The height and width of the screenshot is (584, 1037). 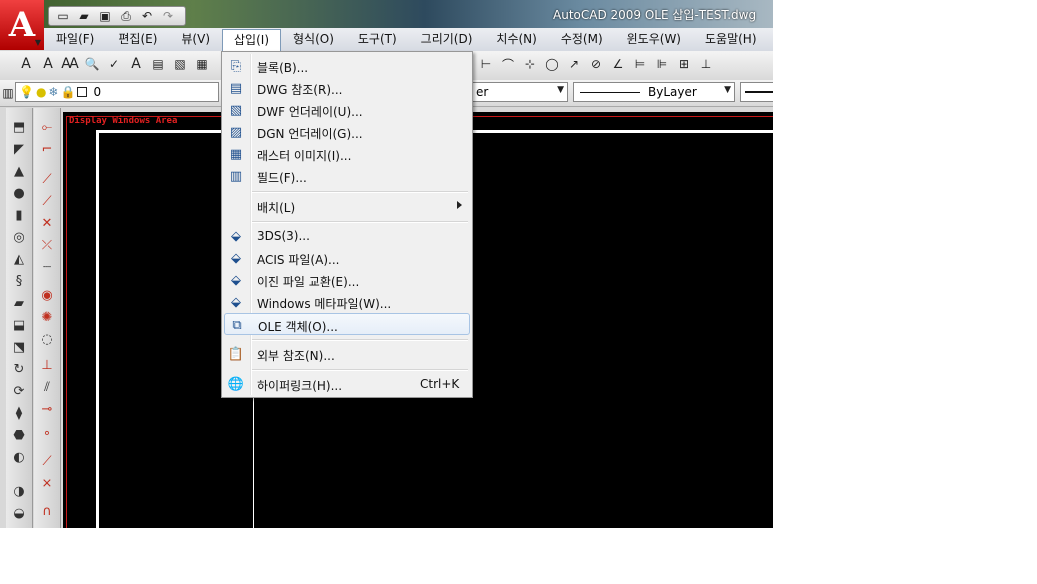 I want to click on make-block-icon: ∘, so click(x=47, y=433).